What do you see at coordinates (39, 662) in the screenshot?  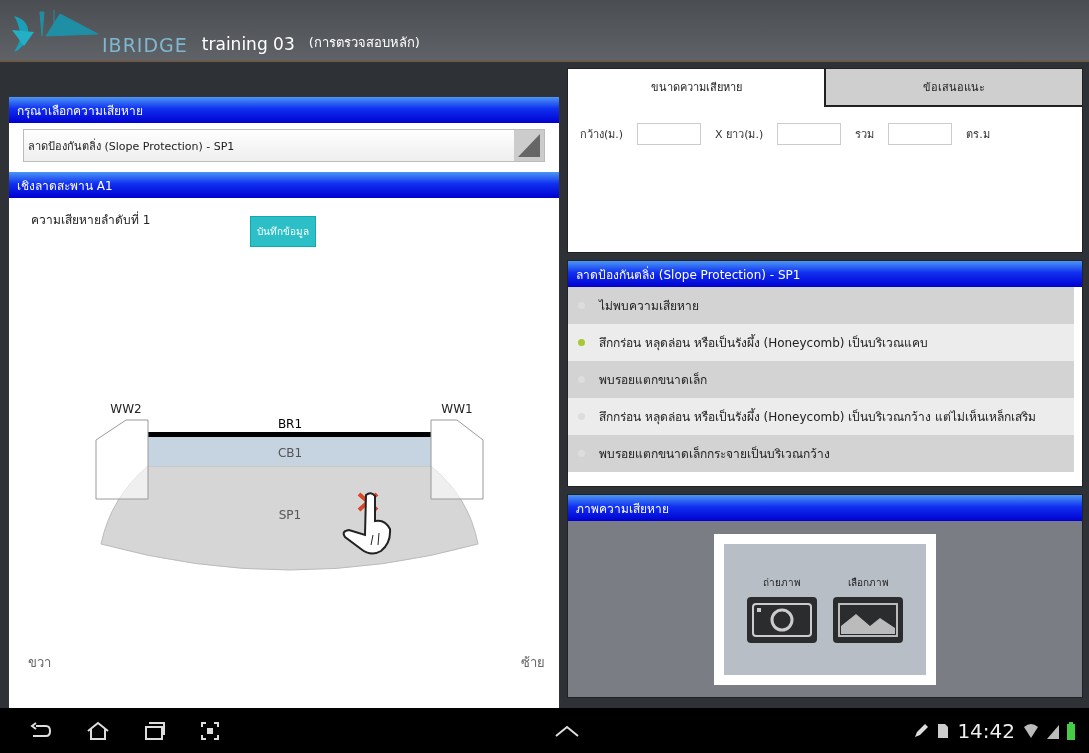 I see `right-side-label: ขวา` at bounding box center [39, 662].